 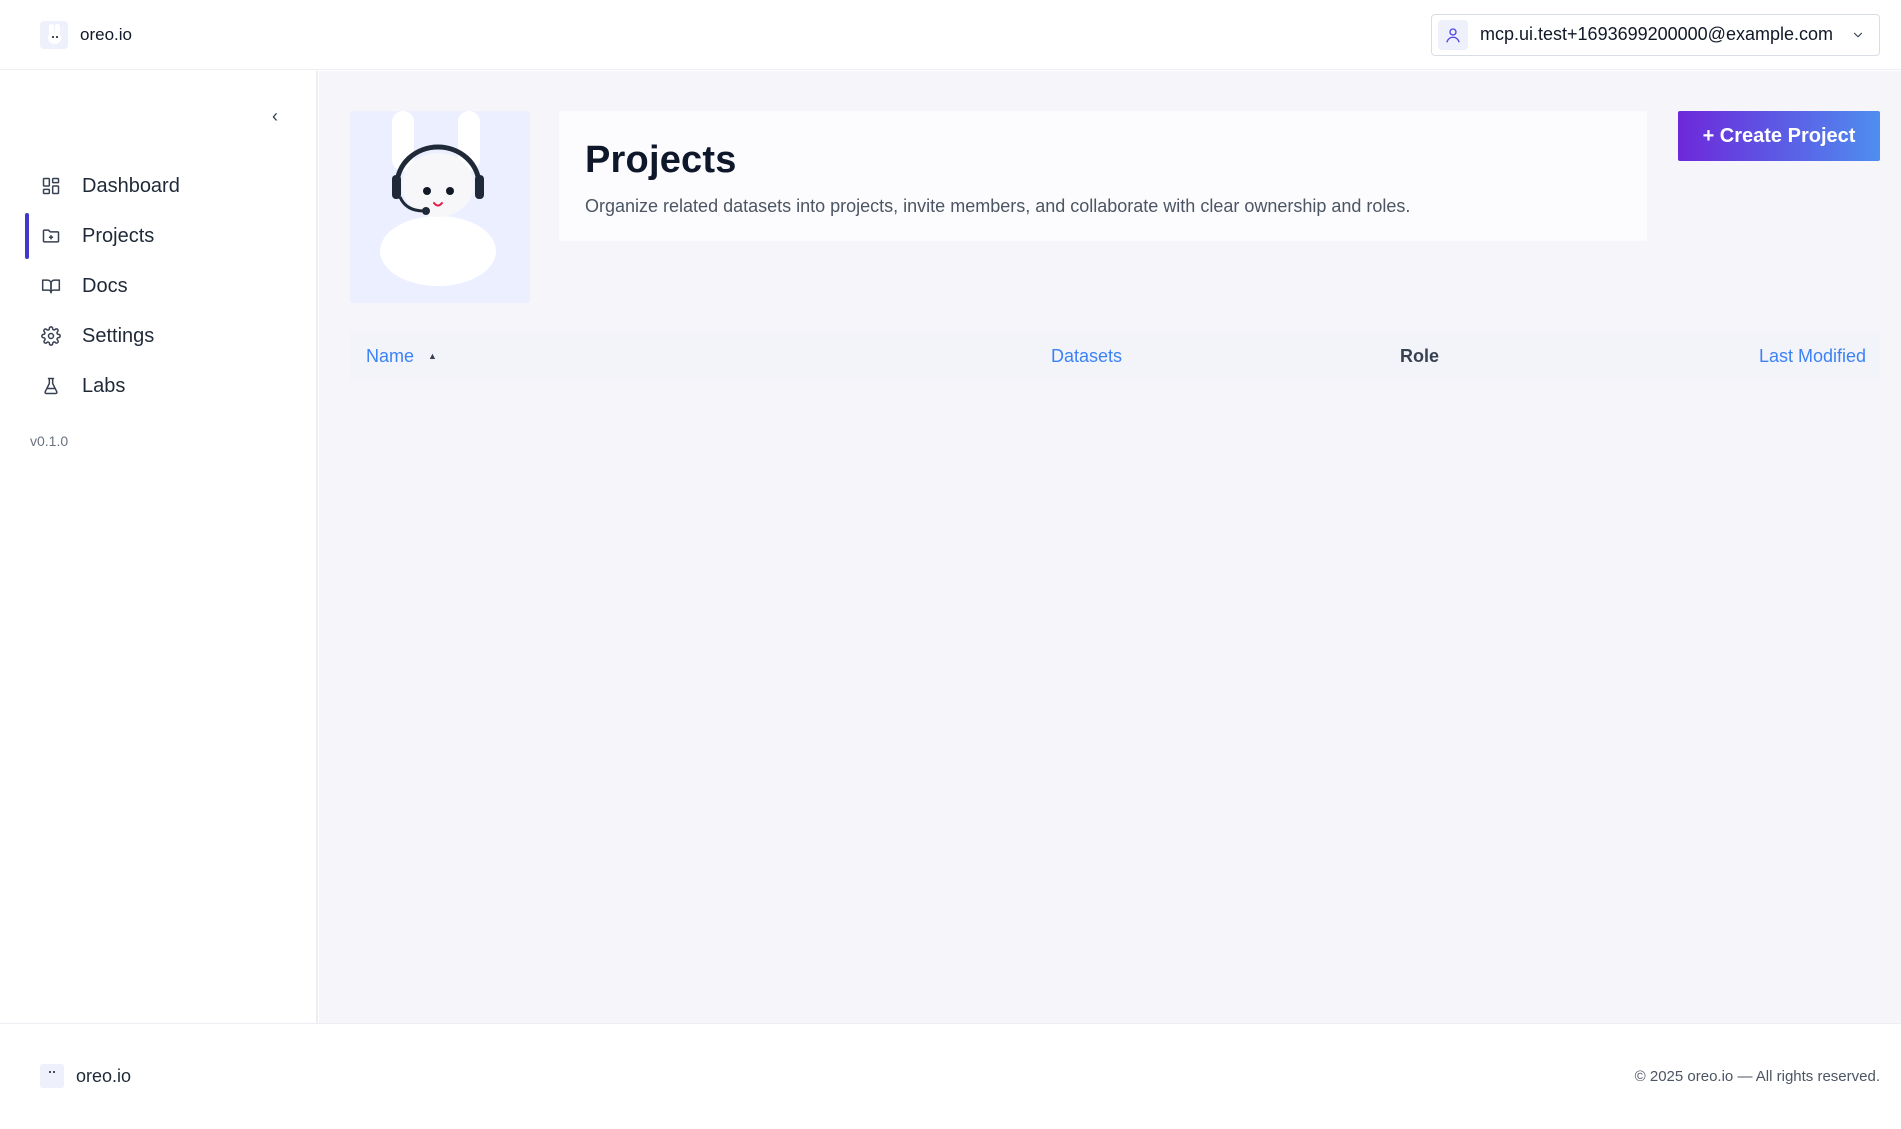 I want to click on user-icon, so click(x=1453, y=34).